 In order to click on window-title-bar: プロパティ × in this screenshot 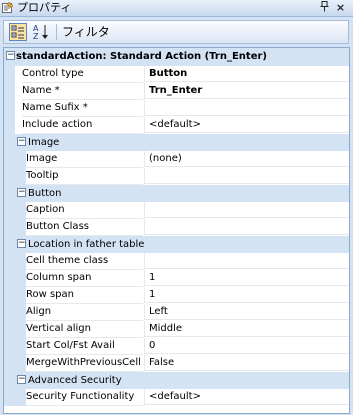, I will do `click(176, 8)`.